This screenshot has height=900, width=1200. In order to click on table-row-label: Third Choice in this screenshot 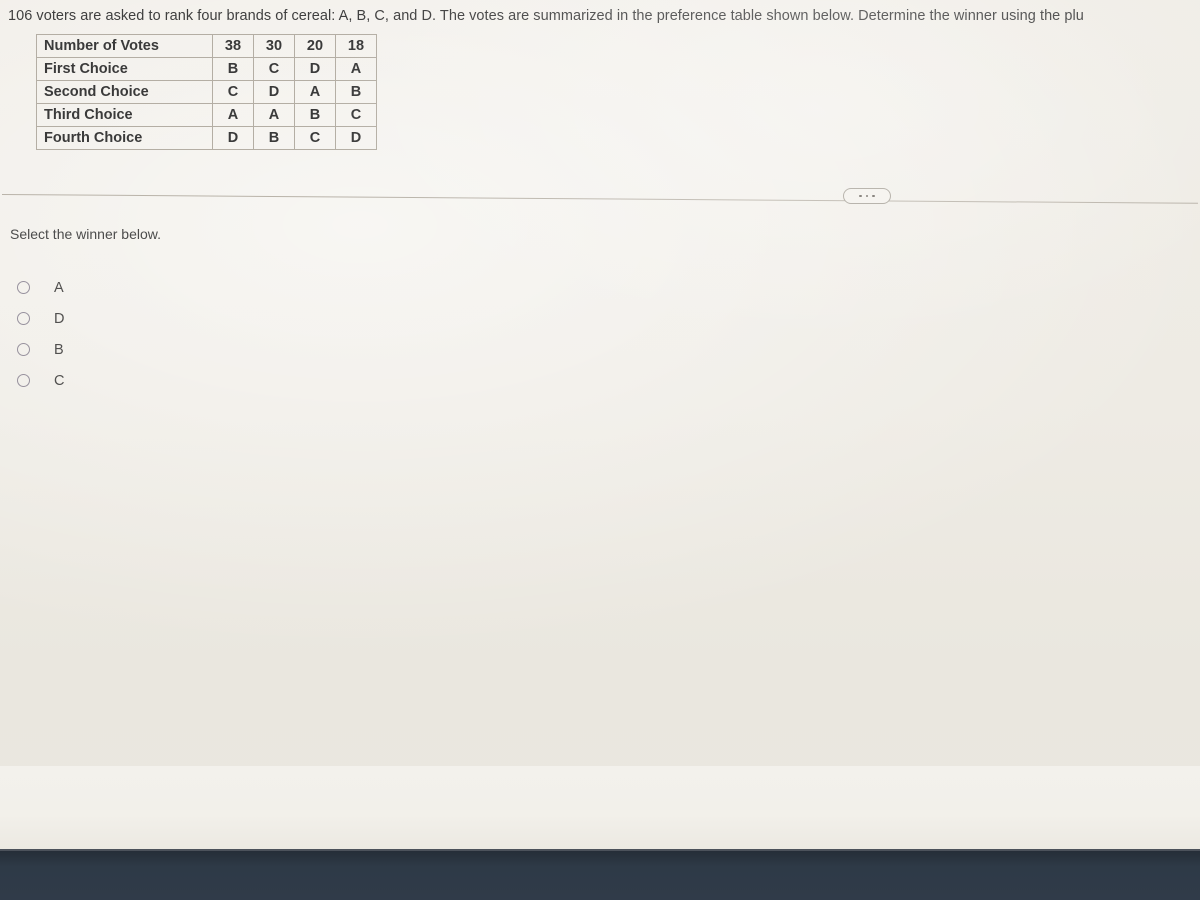, I will do `click(124, 115)`.